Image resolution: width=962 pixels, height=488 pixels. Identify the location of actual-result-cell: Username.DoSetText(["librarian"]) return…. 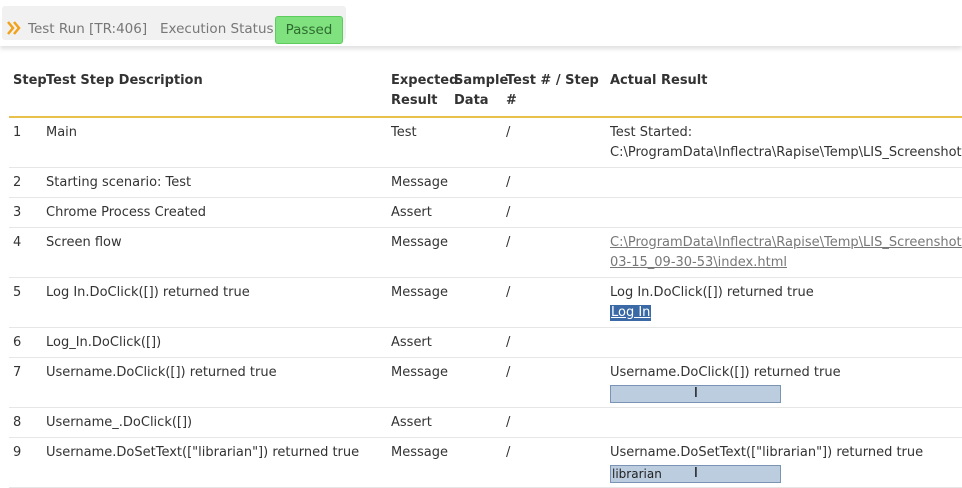
(784, 462).